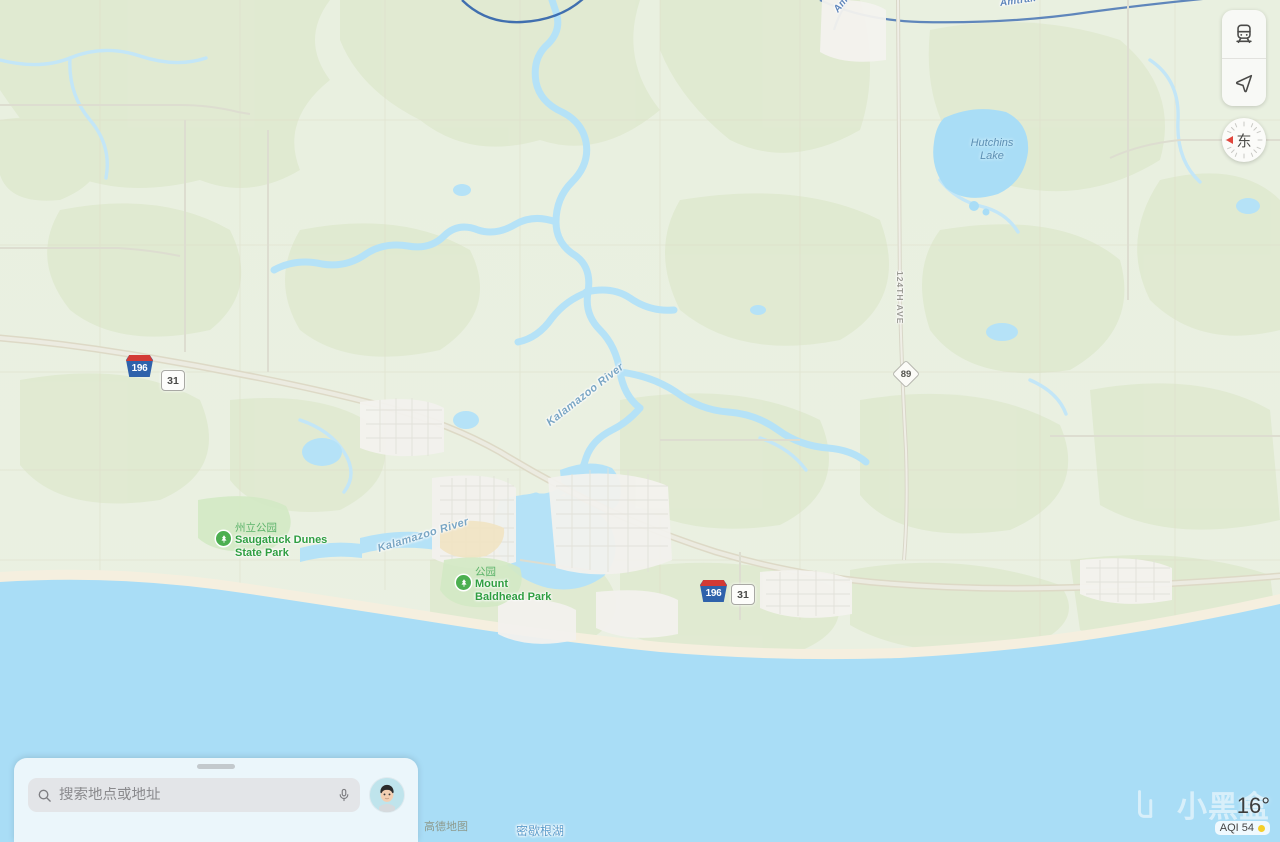 This screenshot has height=842, width=1280. I want to click on search-panel, so click(216, 800).